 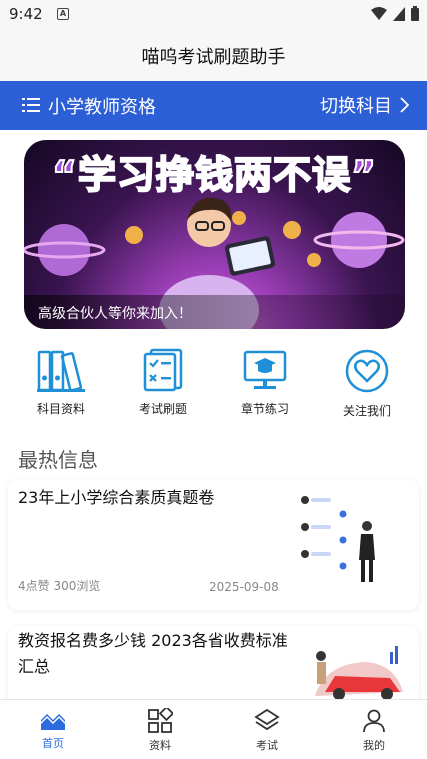 I want to click on nav-label: 考试, so click(x=267, y=745).